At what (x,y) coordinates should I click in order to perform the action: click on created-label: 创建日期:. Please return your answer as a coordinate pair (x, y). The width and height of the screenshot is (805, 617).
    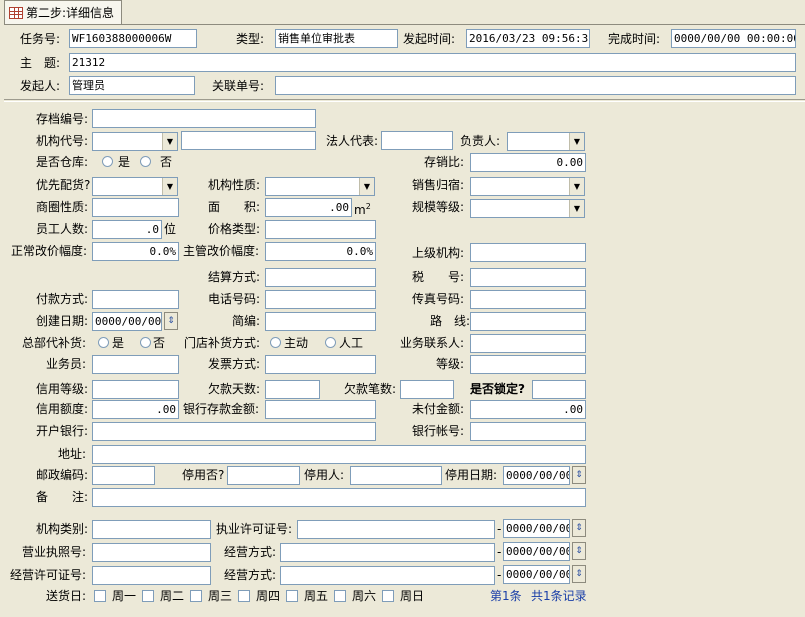
    Looking at the image, I should click on (62, 321).